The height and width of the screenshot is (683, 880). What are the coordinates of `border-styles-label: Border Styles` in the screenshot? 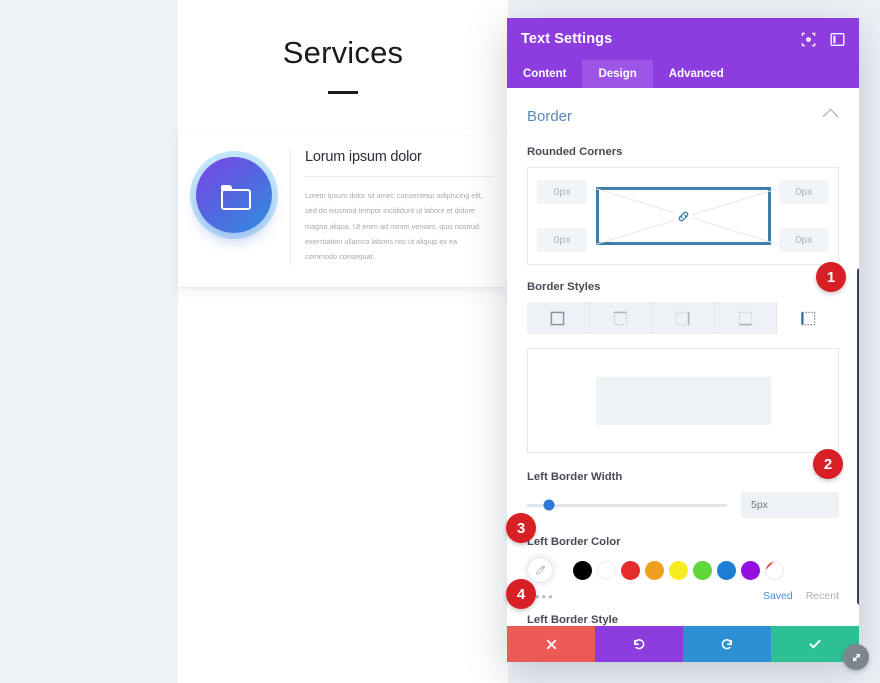 It's located at (564, 287).